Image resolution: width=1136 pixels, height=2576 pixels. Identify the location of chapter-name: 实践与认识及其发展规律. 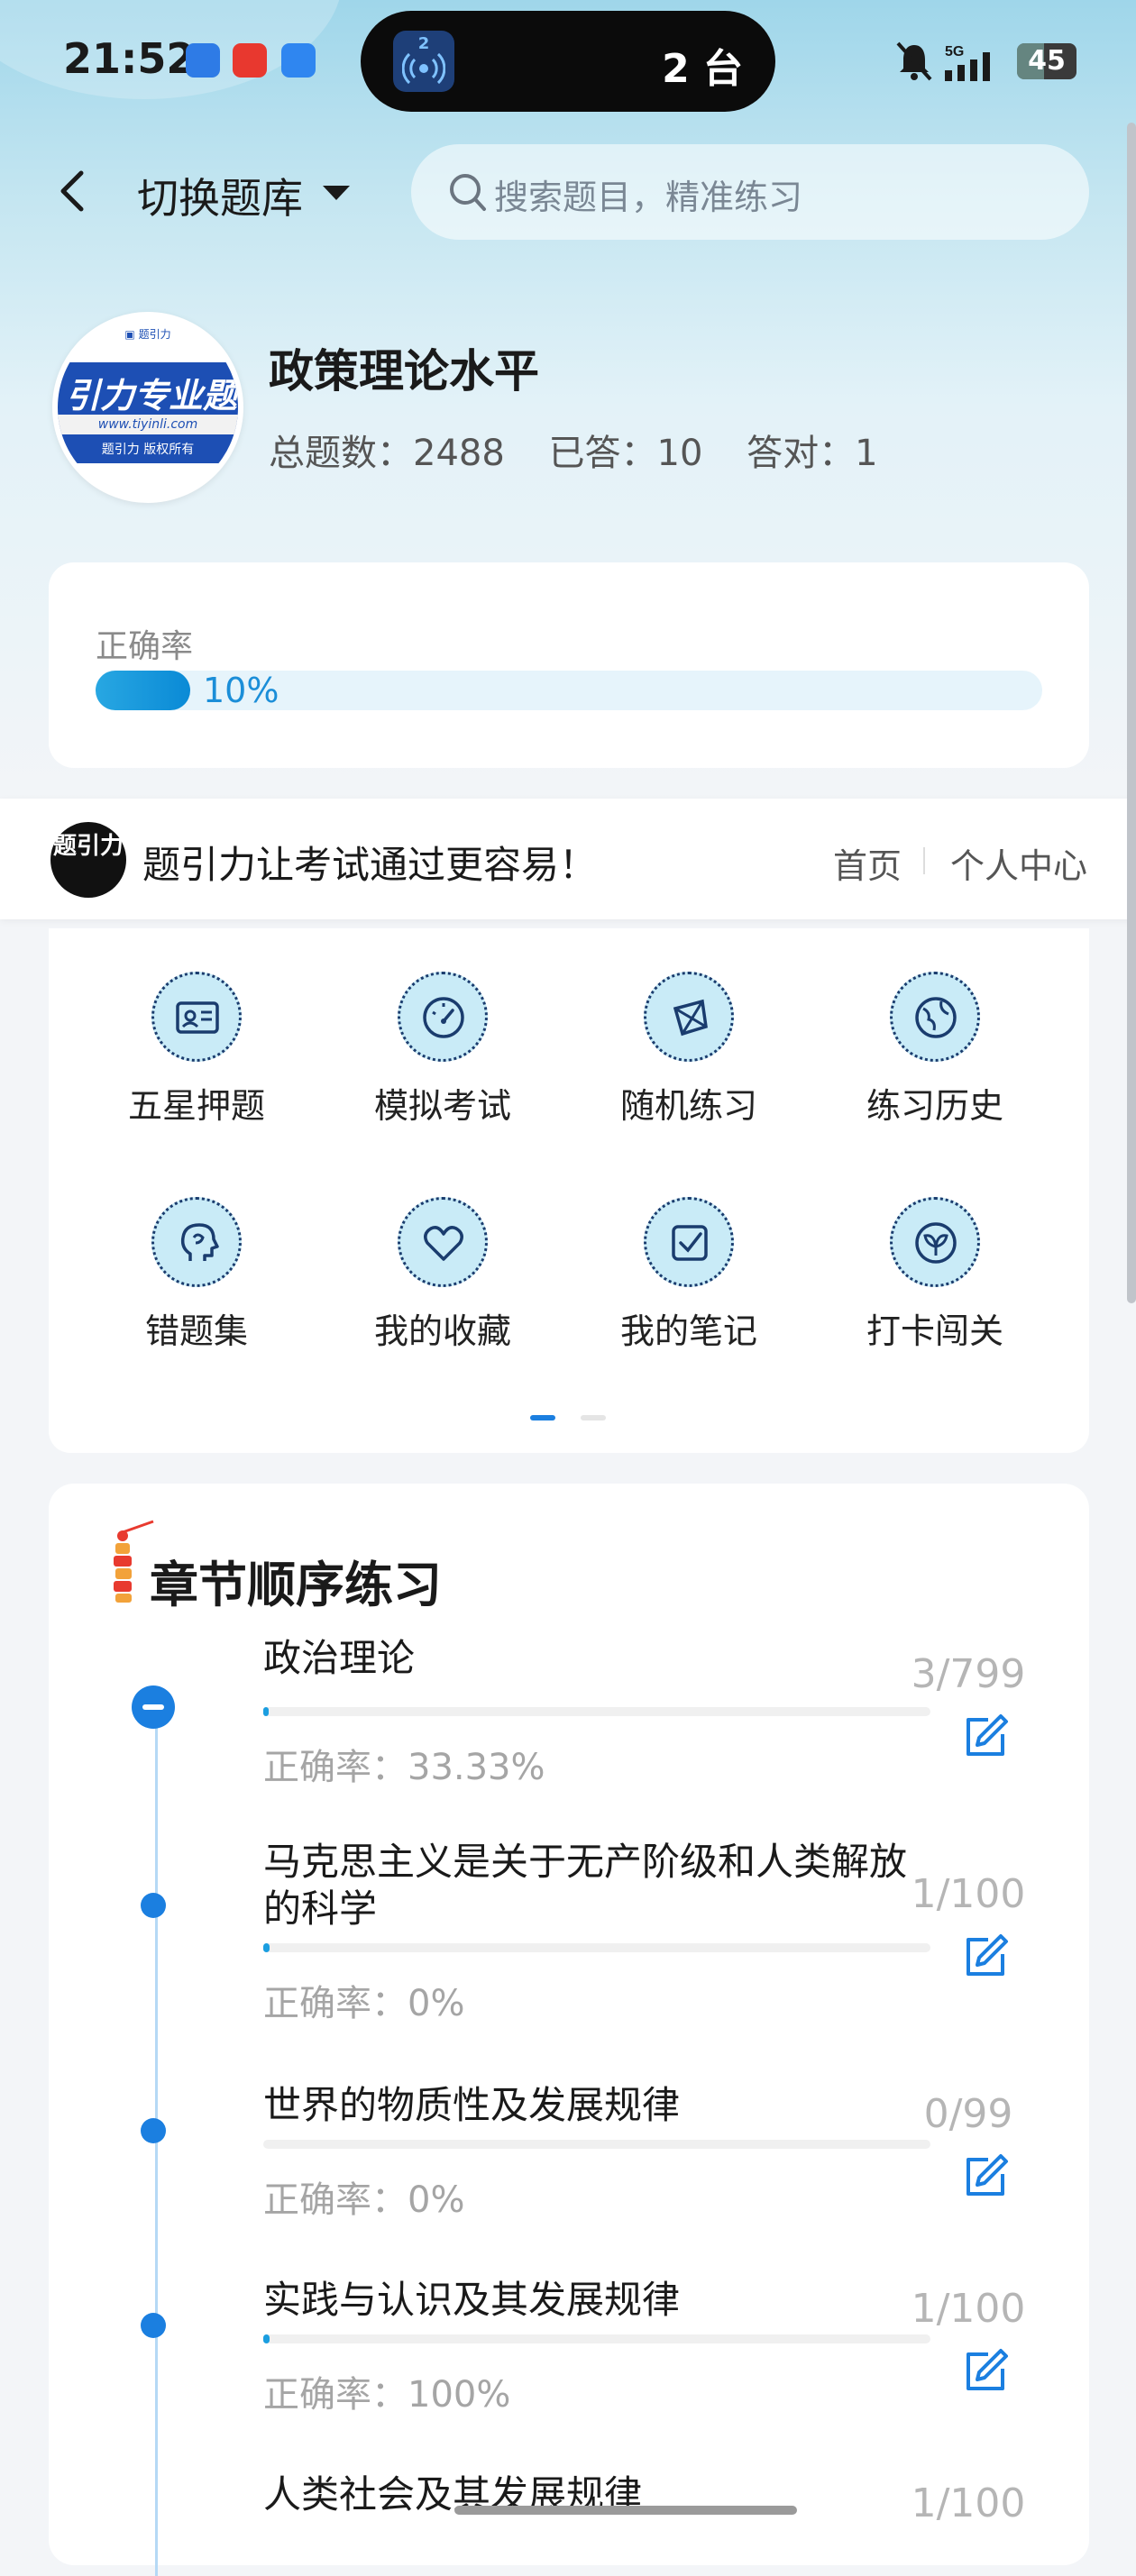
(472, 2300).